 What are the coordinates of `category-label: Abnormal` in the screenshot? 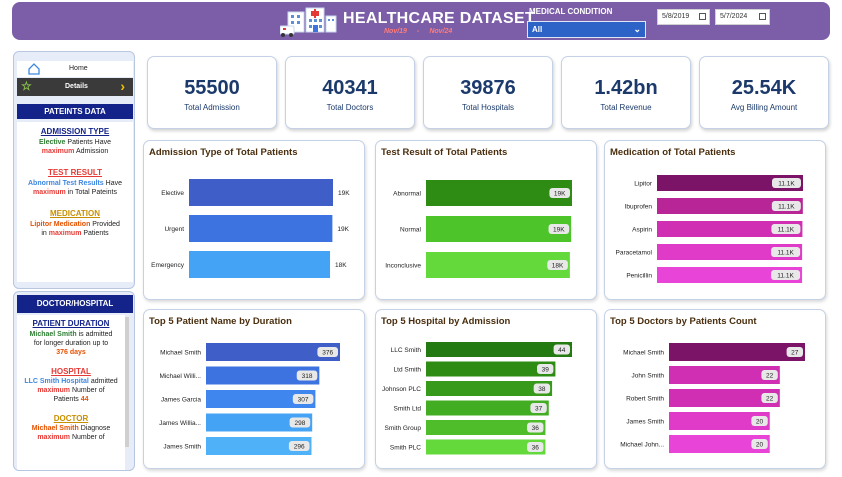 It's located at (407, 194).